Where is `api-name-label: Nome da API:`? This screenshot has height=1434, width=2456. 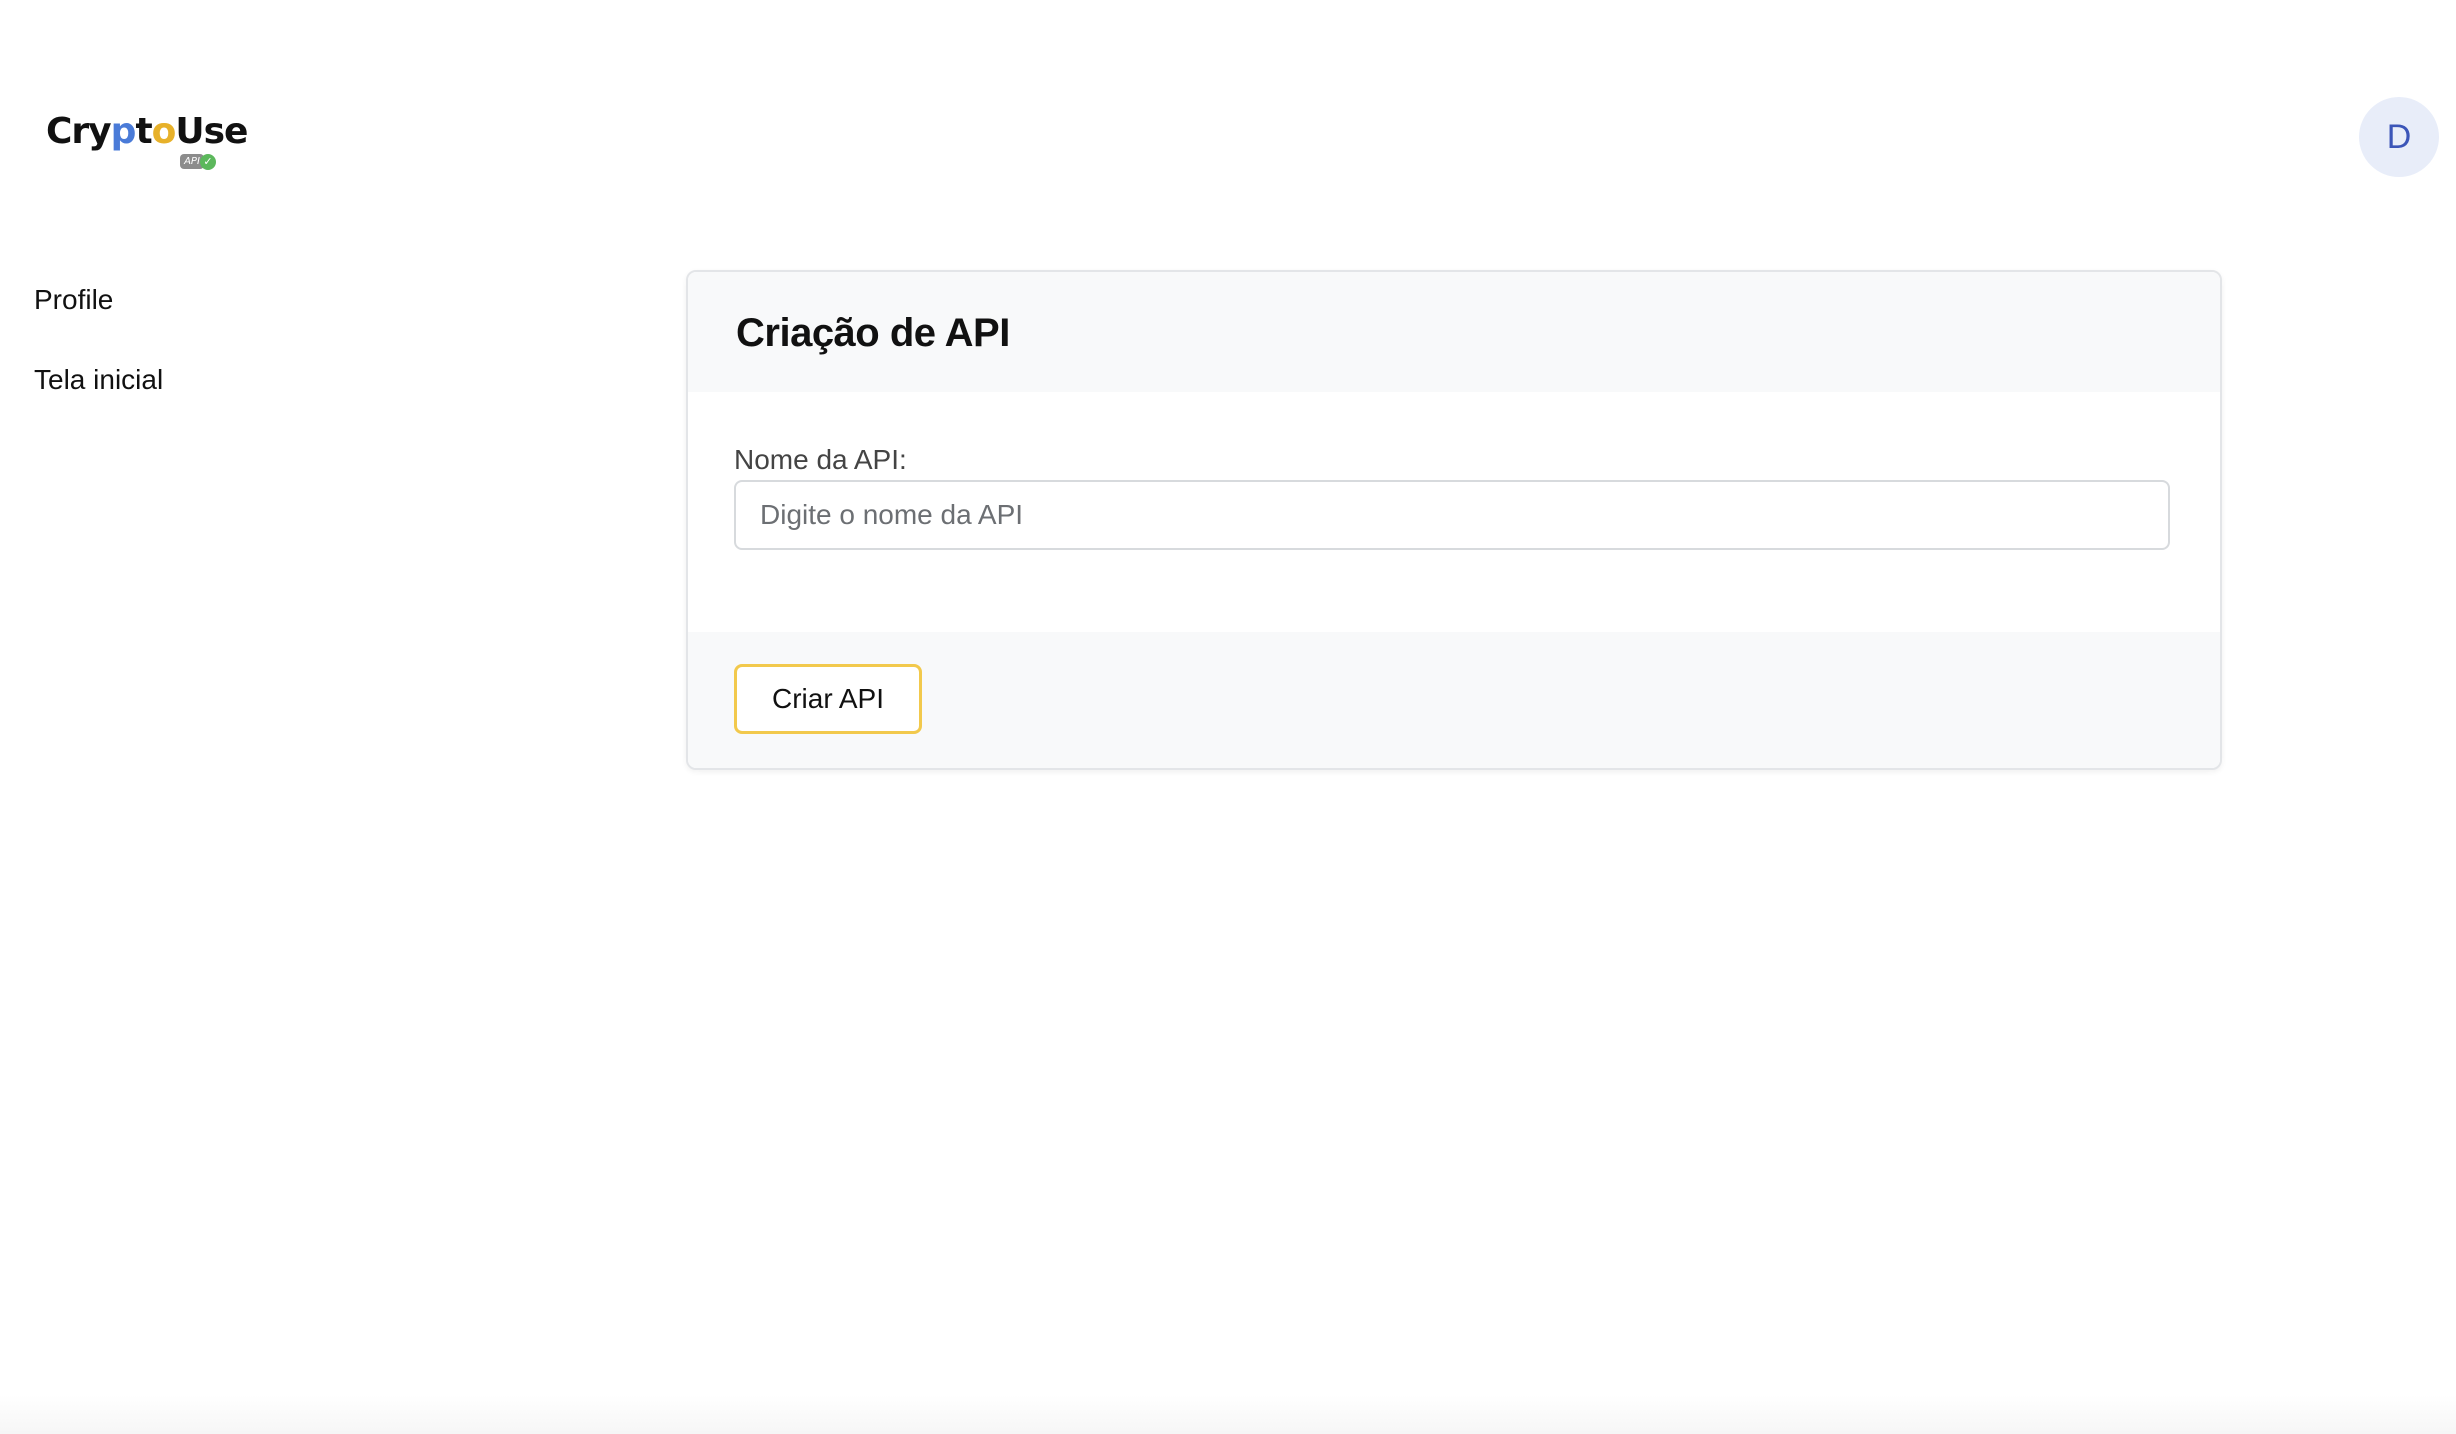 api-name-label: Nome da API: is located at coordinates (820, 459).